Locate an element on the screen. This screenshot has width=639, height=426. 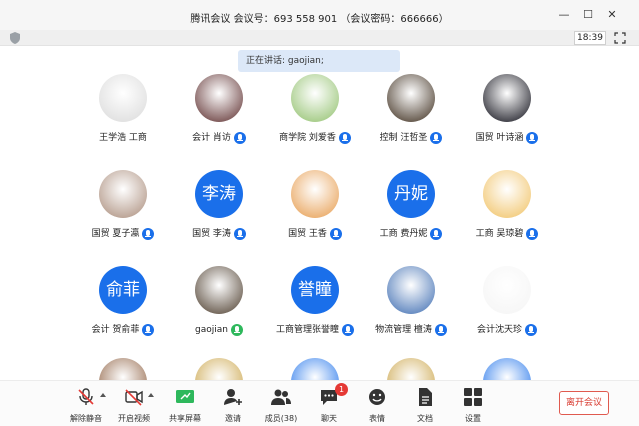
participant-name-row: gaojian is located at coordinates (219, 330).